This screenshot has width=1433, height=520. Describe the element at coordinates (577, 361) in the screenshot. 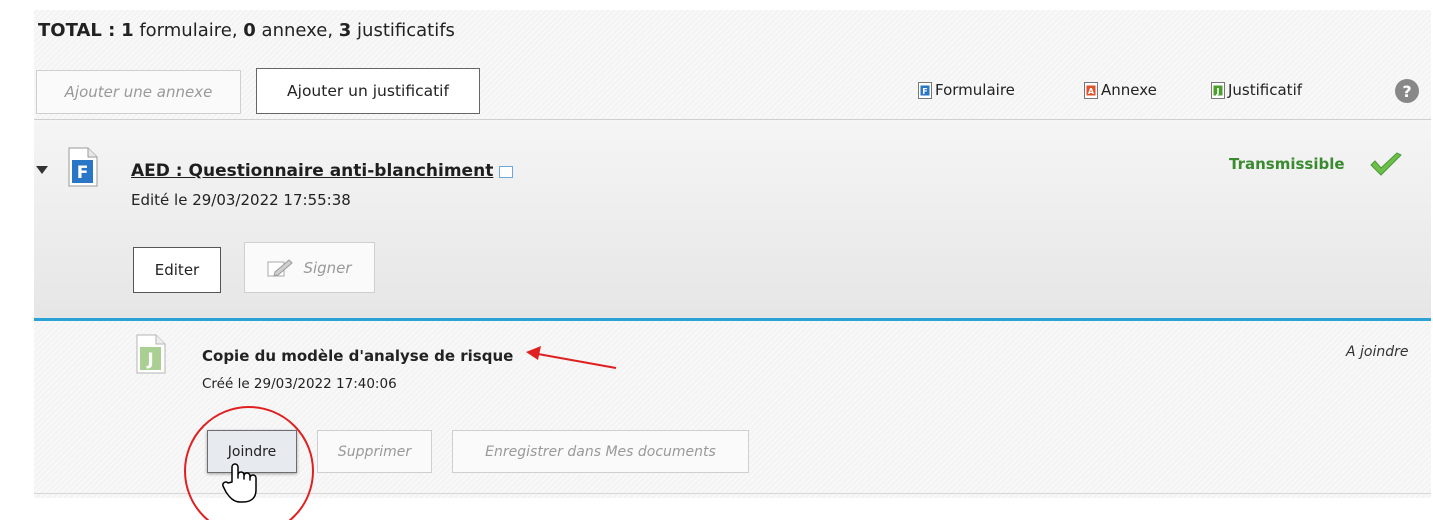

I see `annotation-arrow-line` at that location.